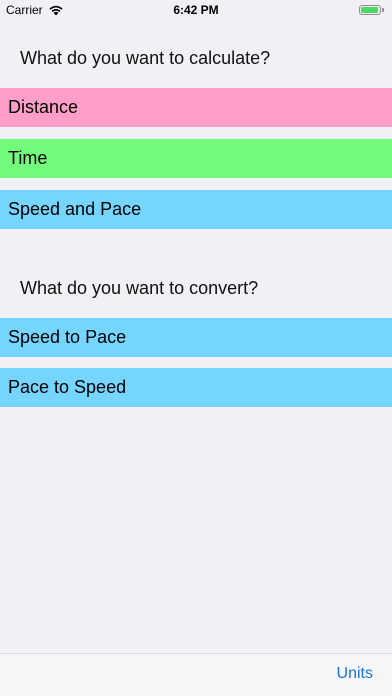 The image size is (392, 696). I want to click on row-pace-to-speed: Pace to Speed, so click(196, 387).